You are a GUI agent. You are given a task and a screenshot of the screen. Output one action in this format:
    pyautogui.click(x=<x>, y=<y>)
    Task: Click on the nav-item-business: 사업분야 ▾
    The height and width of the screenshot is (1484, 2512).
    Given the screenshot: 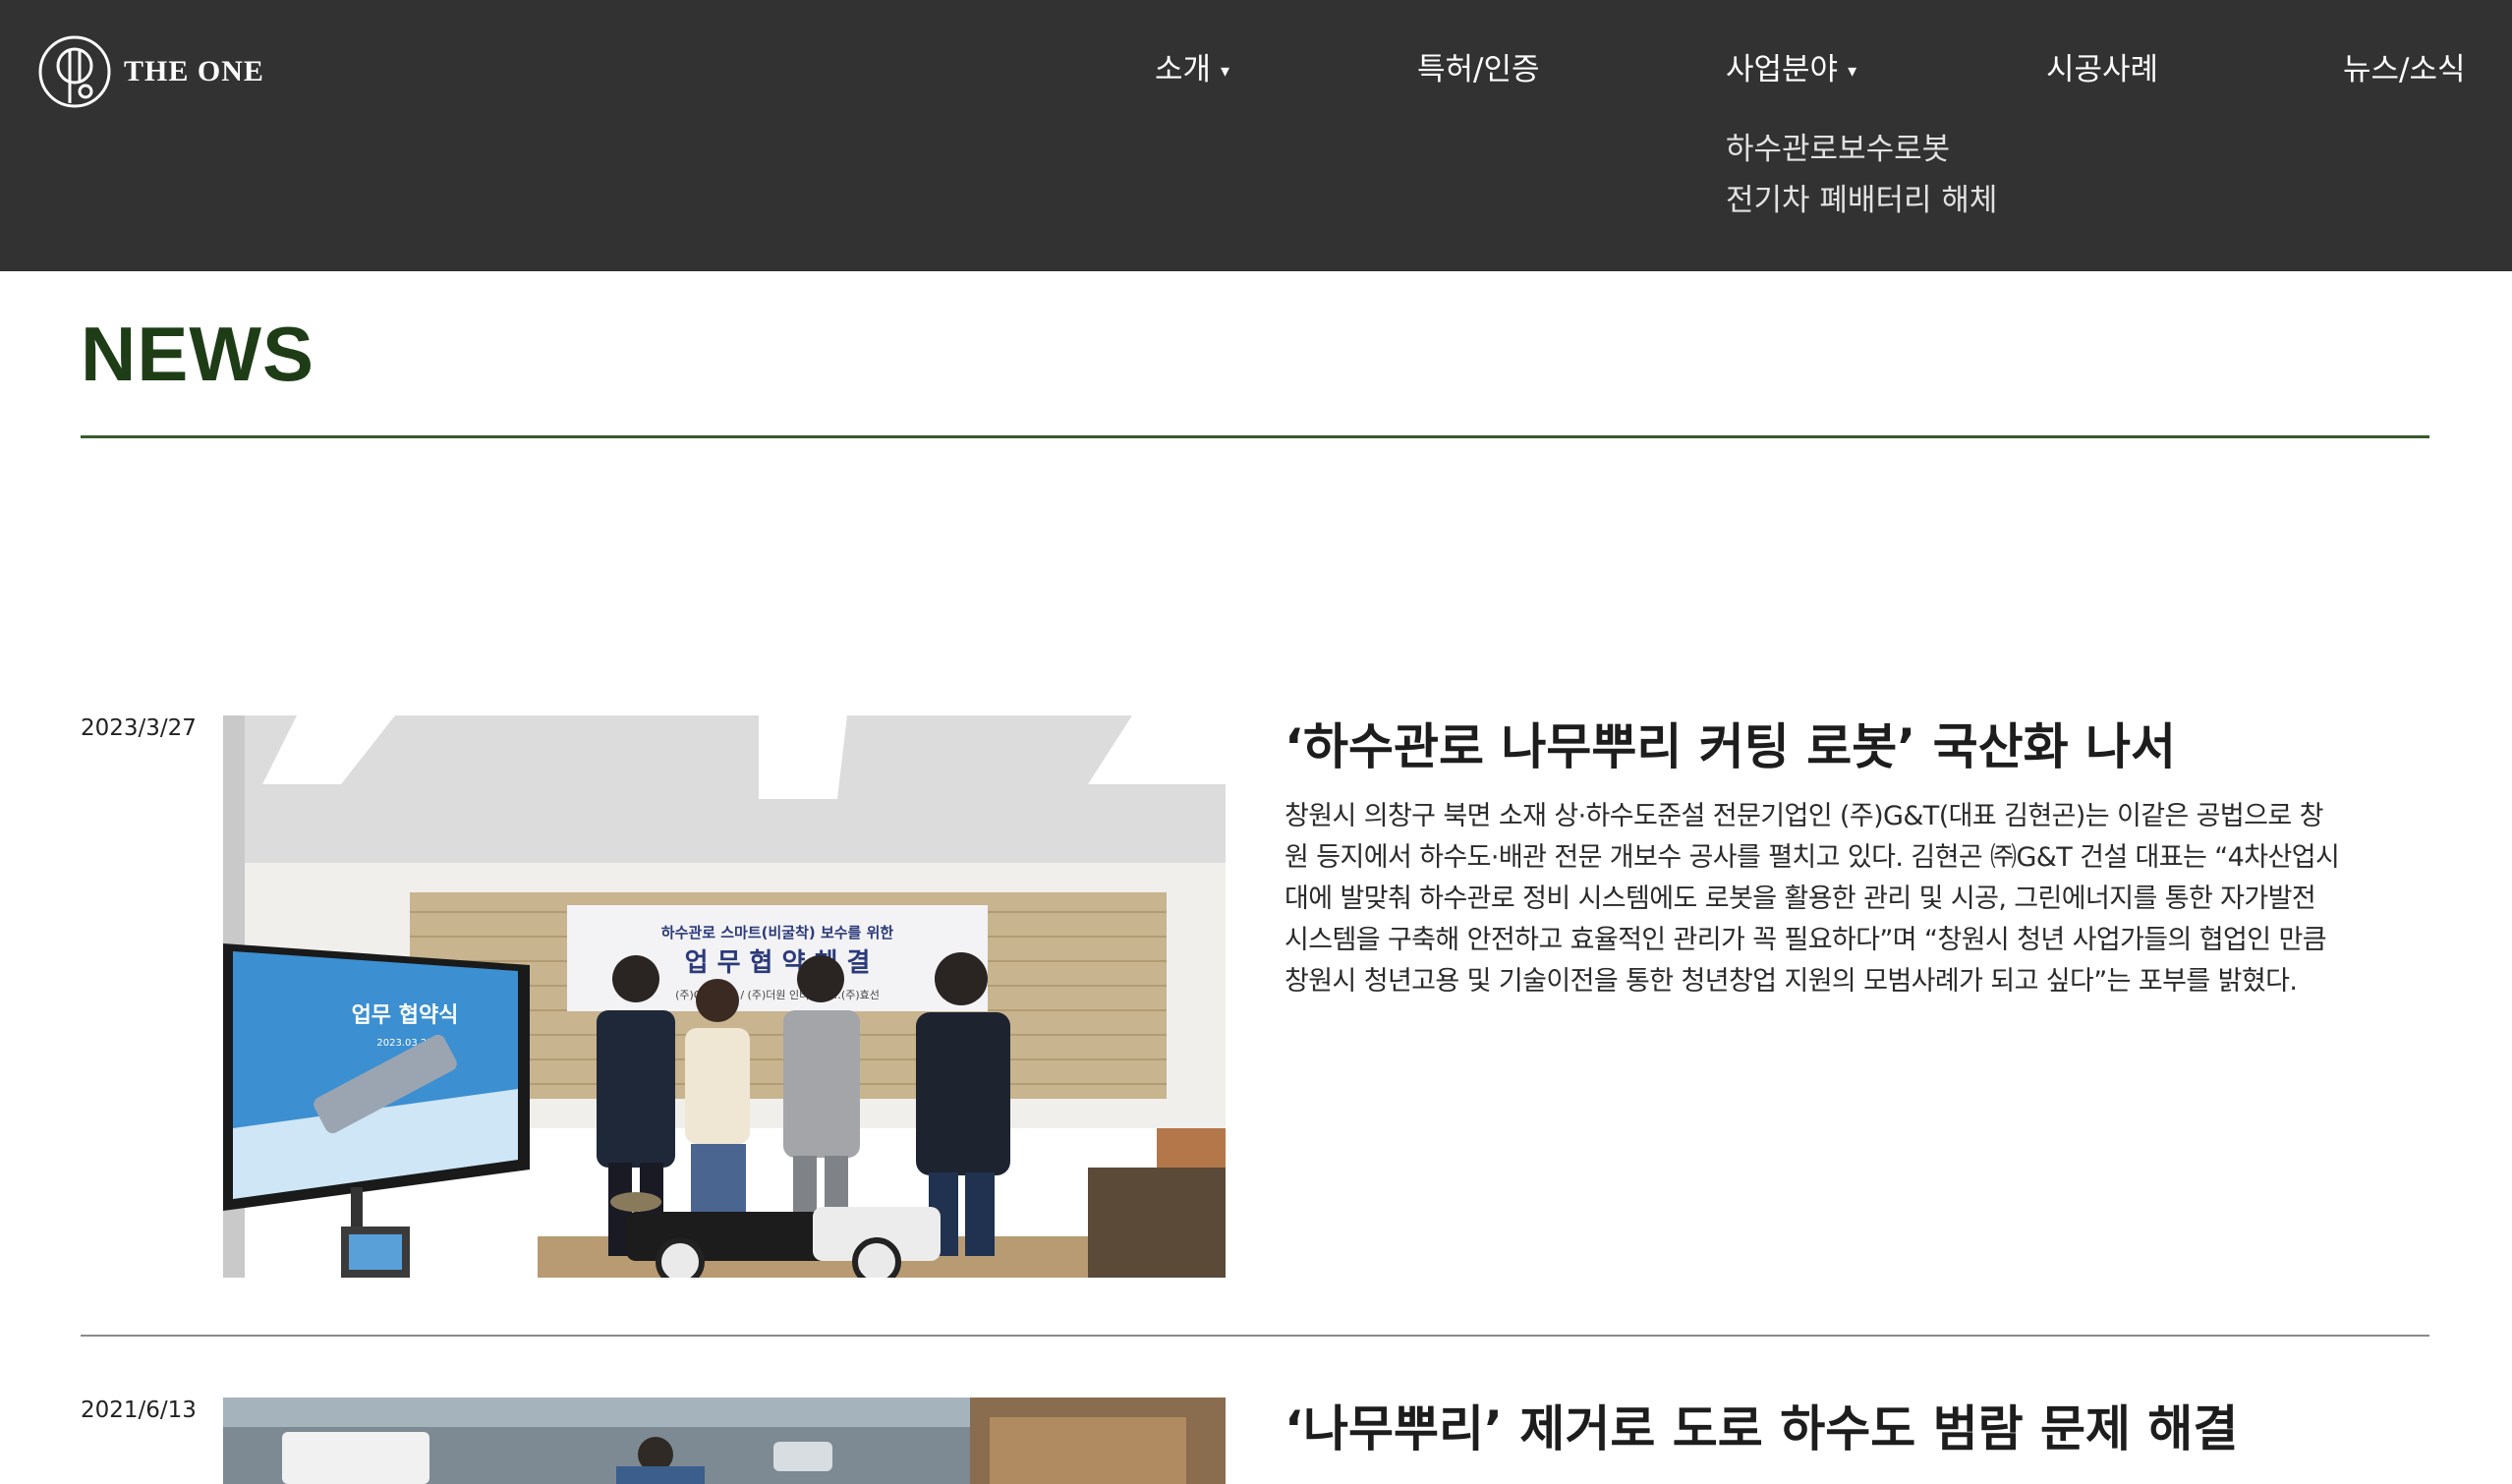 What is the action you would take?
    pyautogui.click(x=1791, y=70)
    